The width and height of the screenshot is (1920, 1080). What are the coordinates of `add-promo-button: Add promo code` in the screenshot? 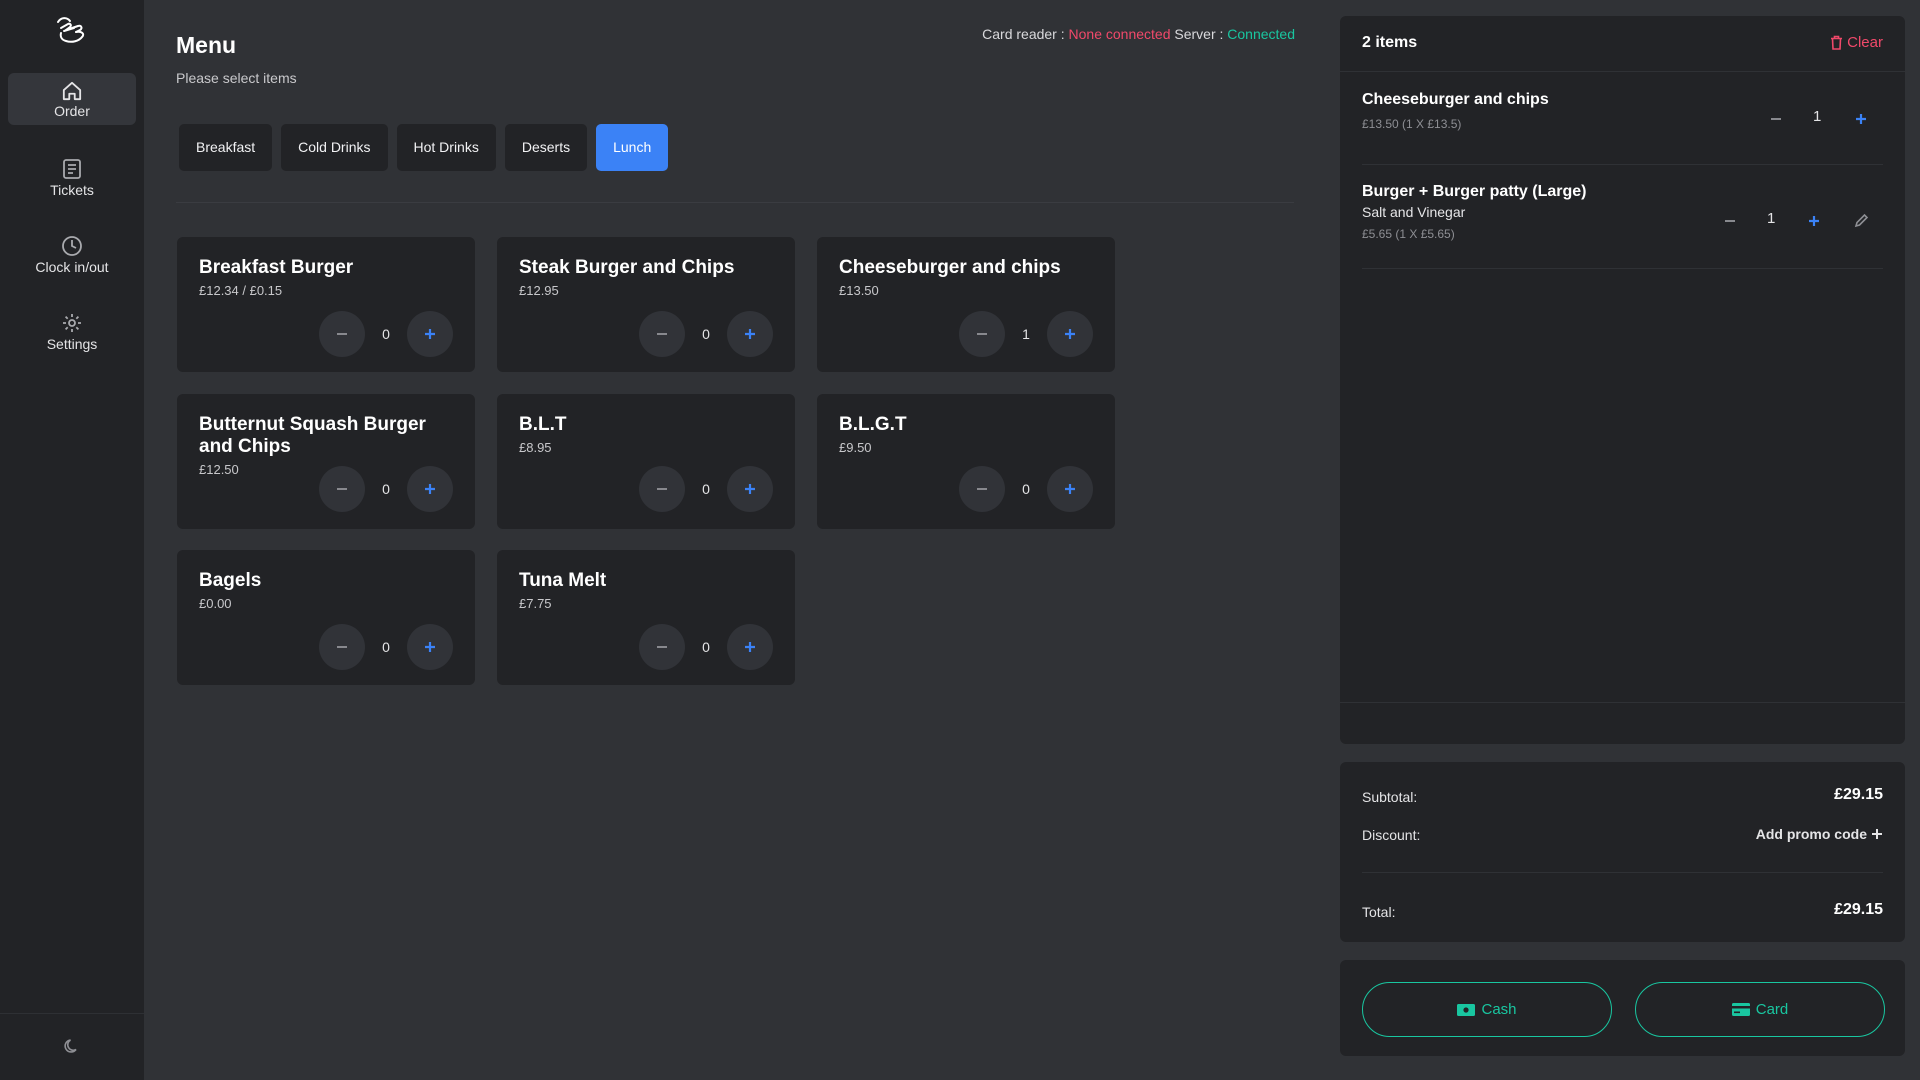 It's located at (1819, 834).